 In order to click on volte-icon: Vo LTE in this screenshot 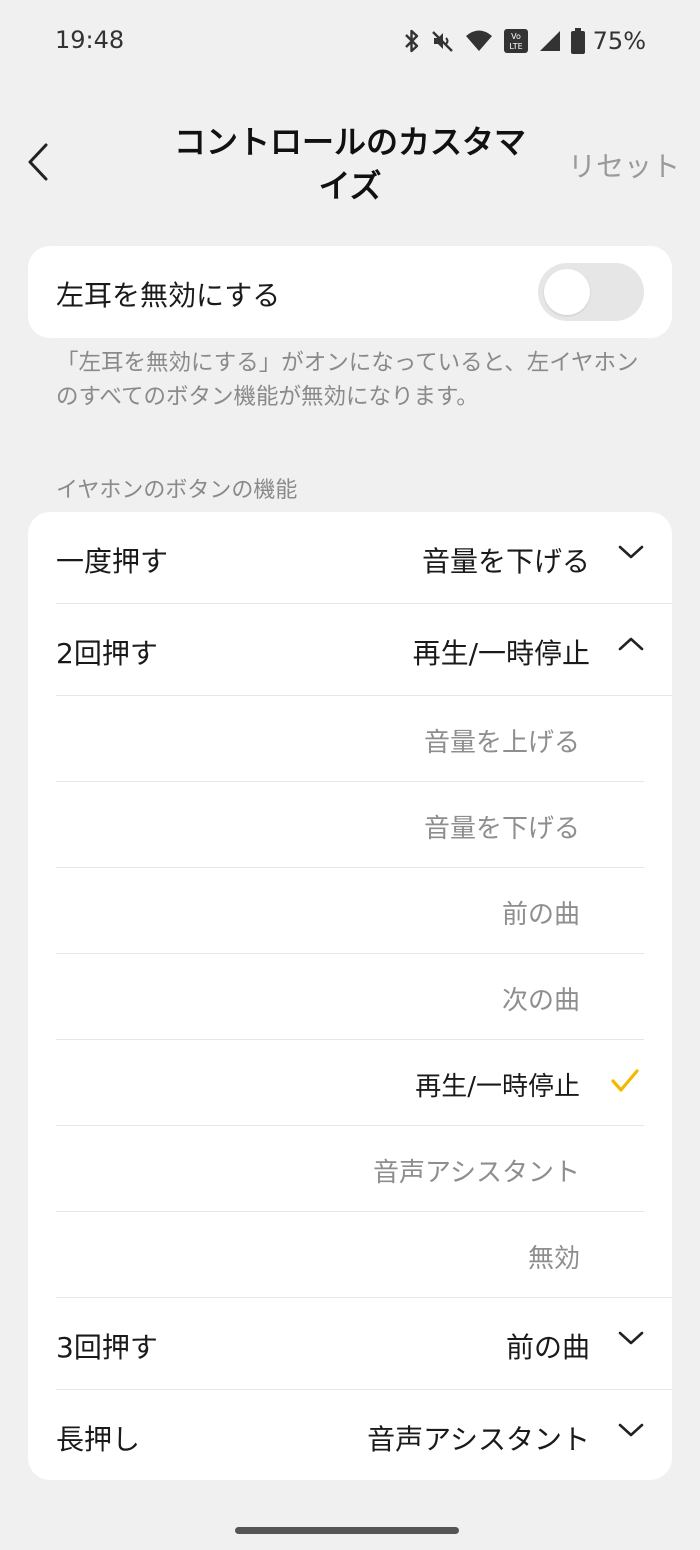, I will do `click(516, 41)`.